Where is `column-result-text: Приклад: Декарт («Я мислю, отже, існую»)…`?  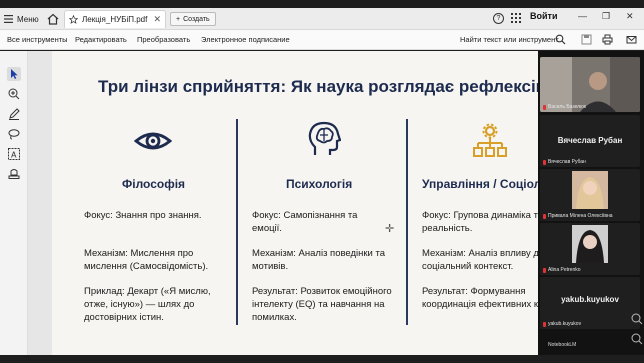
column-result-text: Приклад: Декарт («Я мислю, отже, існую»)… is located at coordinates (147, 304).